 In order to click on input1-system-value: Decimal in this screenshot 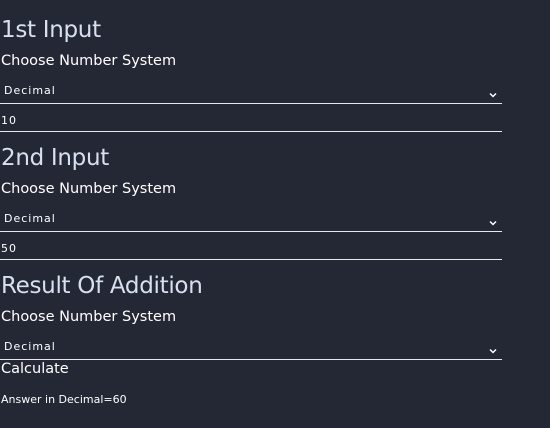, I will do `click(30, 90)`.